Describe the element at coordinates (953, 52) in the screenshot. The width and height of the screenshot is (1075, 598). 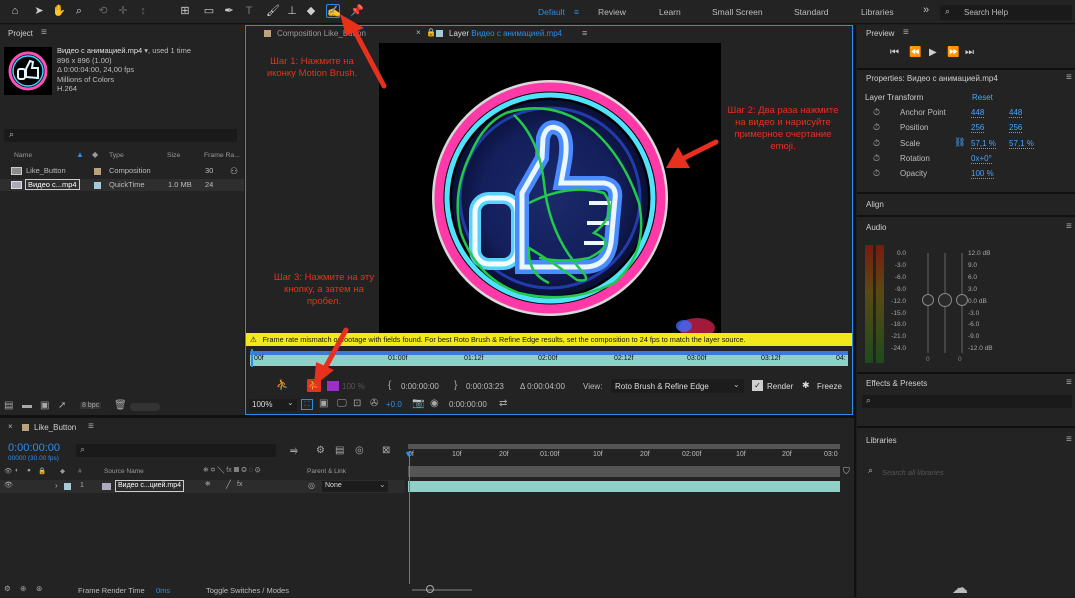
I see `next-frame-icon: ⏩` at that location.